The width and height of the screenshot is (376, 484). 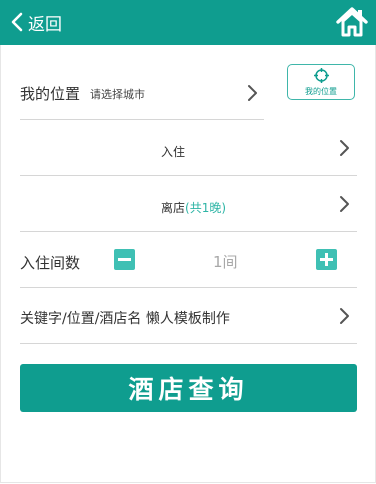 What do you see at coordinates (173, 152) in the screenshot?
I see `checkin-label: 入住` at bounding box center [173, 152].